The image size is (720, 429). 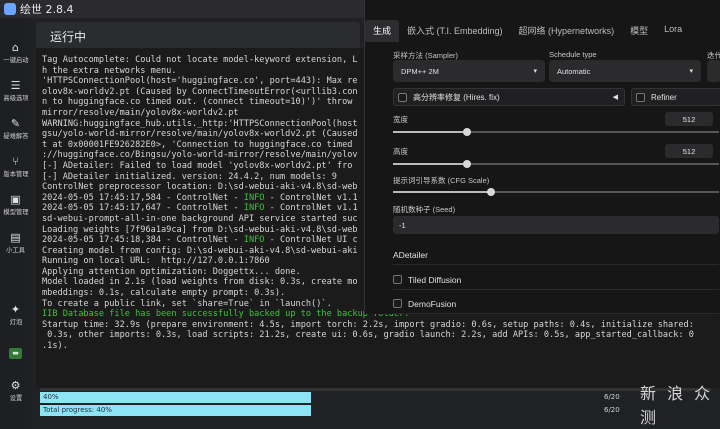 I want to click on step-progress-label: 40%, so click(x=51, y=397).